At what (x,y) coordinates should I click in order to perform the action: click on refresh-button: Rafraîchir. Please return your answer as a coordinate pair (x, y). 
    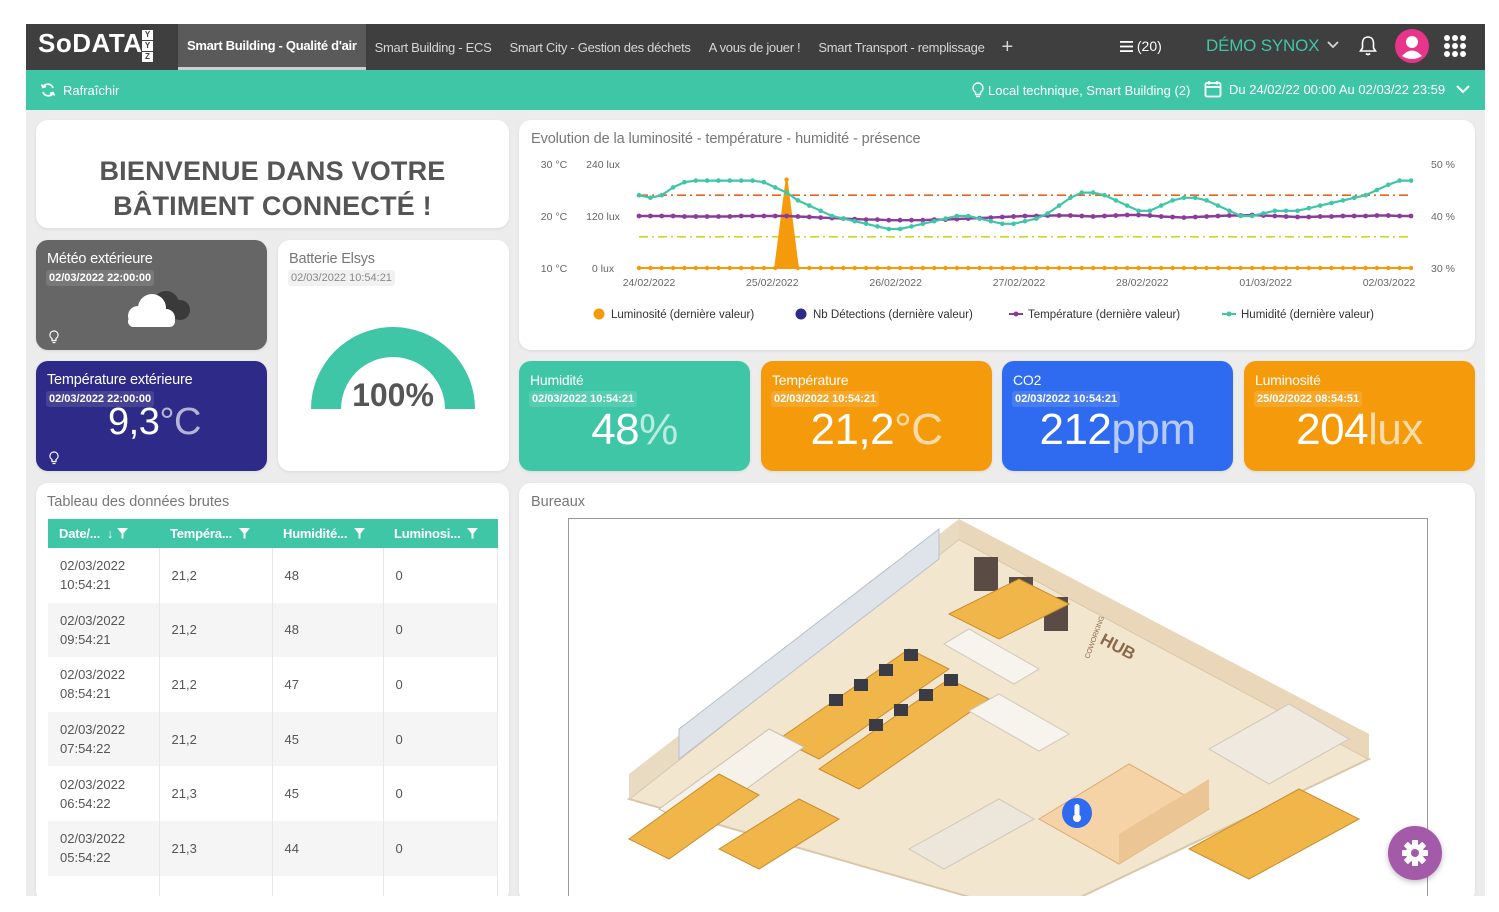
    Looking at the image, I should click on (79, 90).